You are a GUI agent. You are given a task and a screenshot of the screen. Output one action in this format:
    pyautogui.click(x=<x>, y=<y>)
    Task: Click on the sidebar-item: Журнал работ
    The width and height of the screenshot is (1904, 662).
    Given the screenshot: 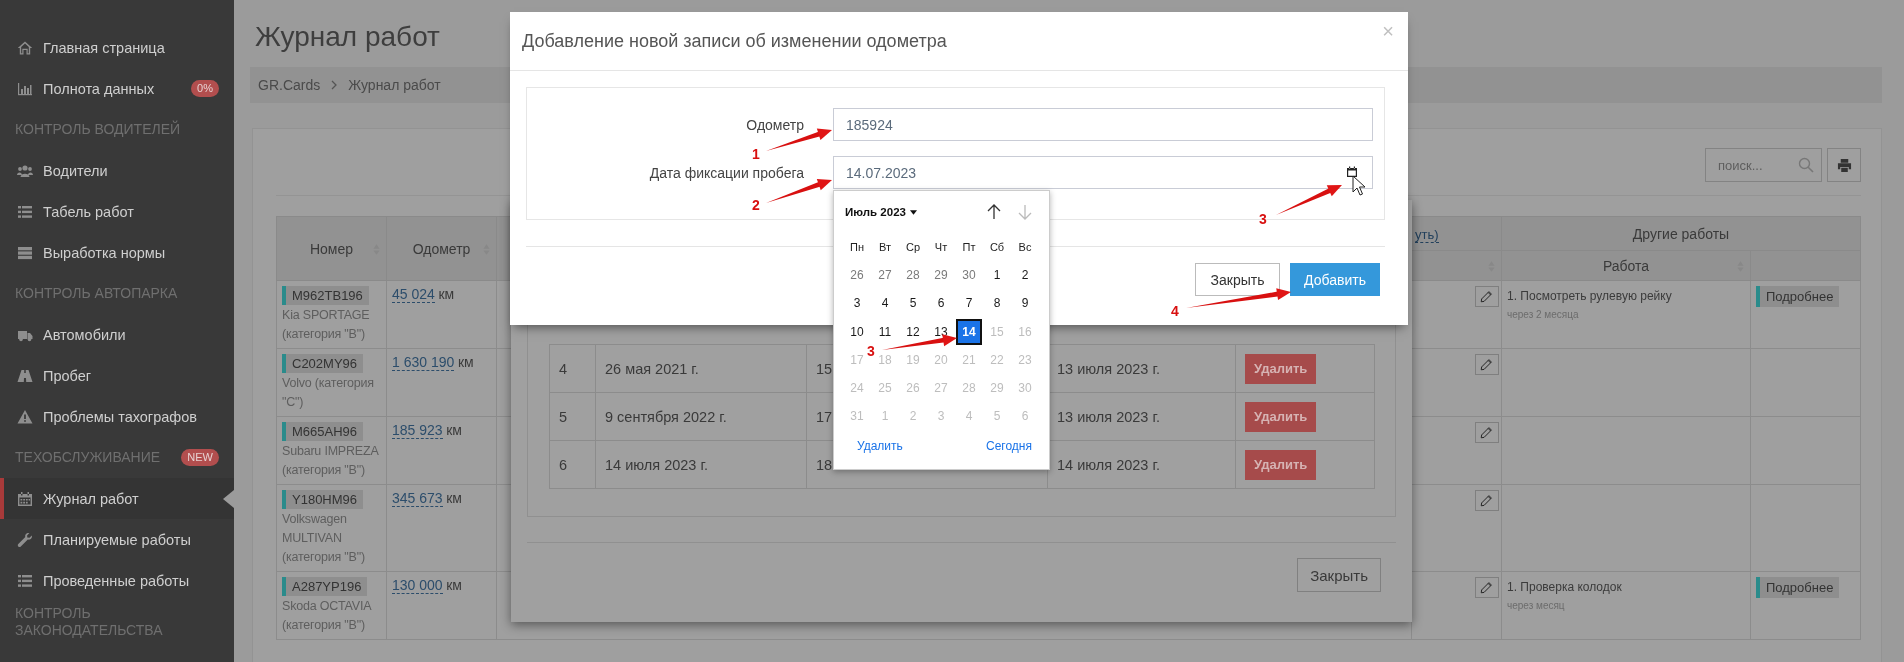 What is the action you would take?
    pyautogui.click(x=117, y=498)
    